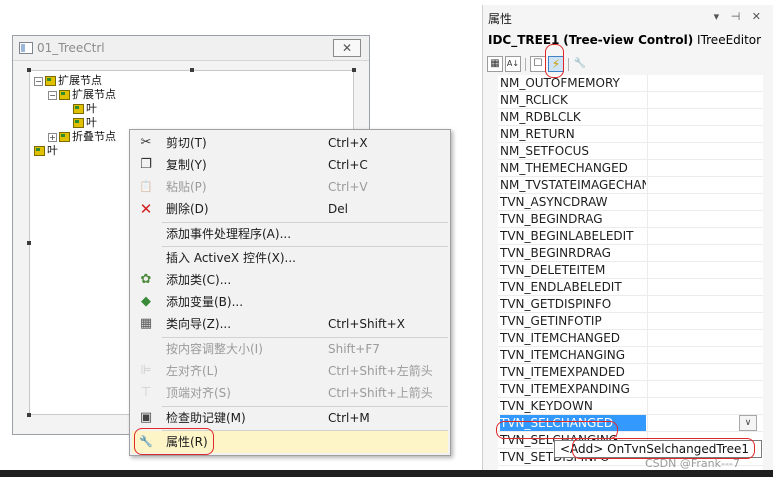 Image resolution: width=773 pixels, height=477 pixels. Describe the element at coordinates (290, 393) in the screenshot. I see `menu-item-align-top: ⊤ 顶端对齐(S) Ctrl+Shift+上箭头` at that location.